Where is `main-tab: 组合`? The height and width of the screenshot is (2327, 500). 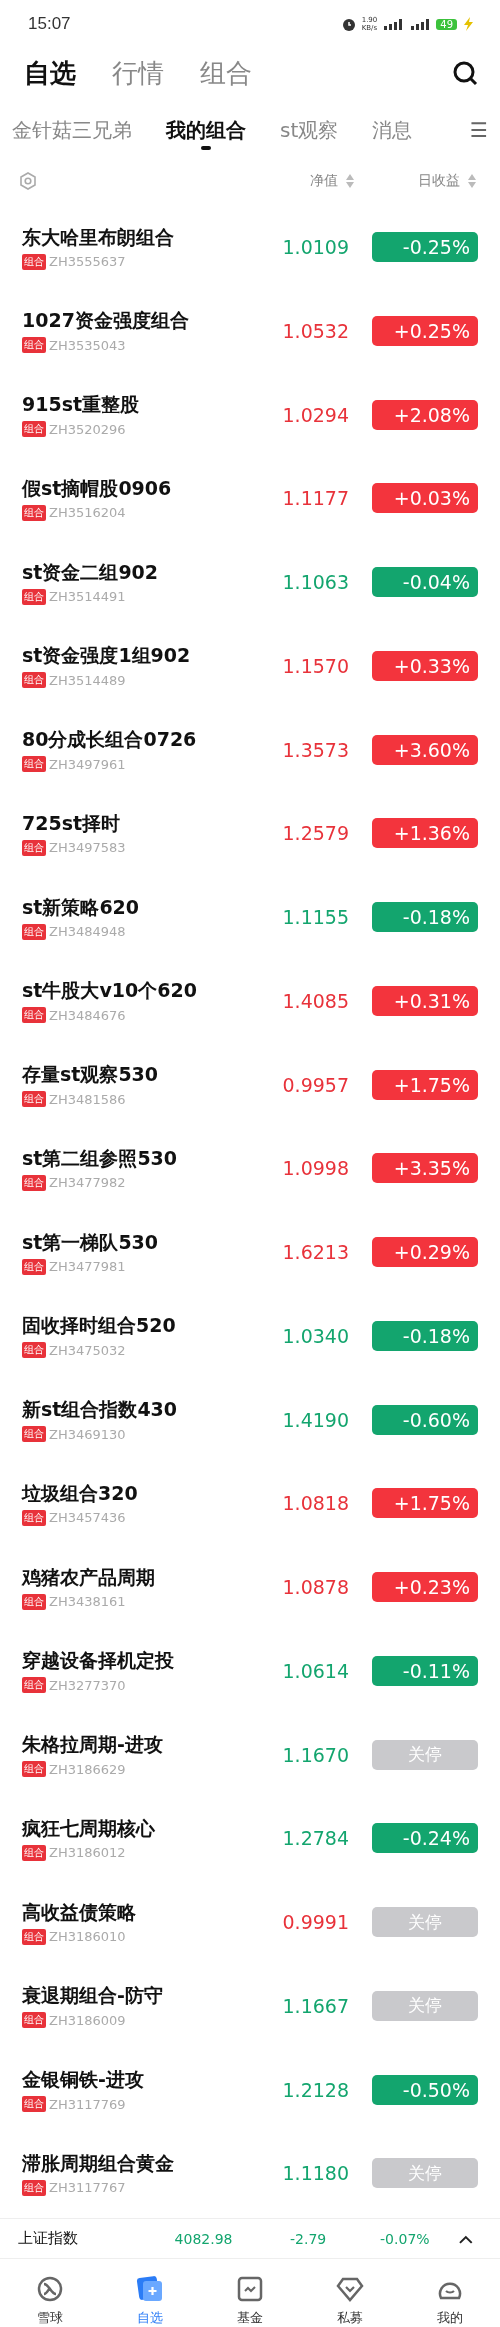 main-tab: 组合 is located at coordinates (226, 74).